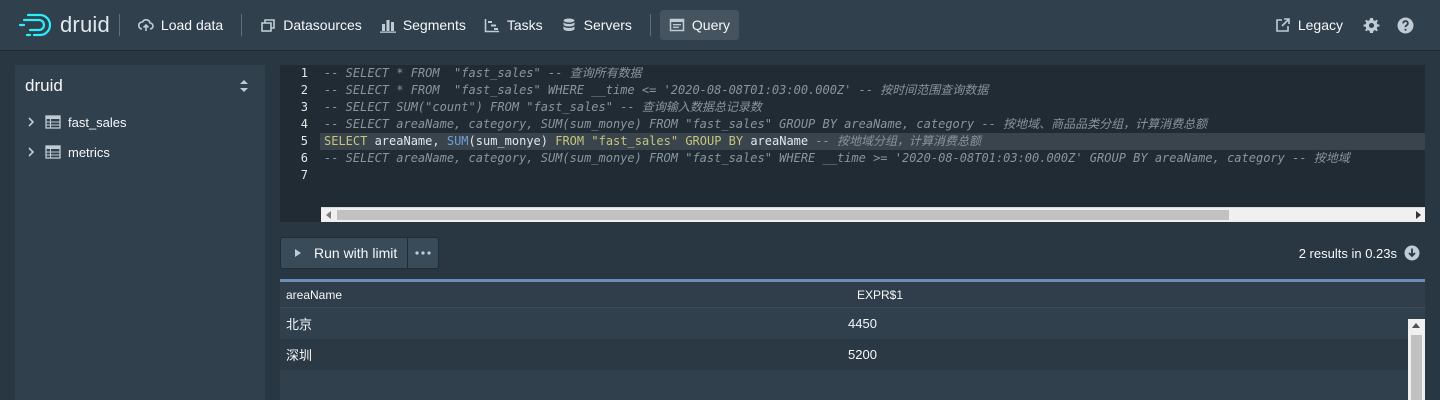 The width and height of the screenshot is (1440, 400). Describe the element at coordinates (1405, 25) in the screenshot. I see `help-icon` at that location.